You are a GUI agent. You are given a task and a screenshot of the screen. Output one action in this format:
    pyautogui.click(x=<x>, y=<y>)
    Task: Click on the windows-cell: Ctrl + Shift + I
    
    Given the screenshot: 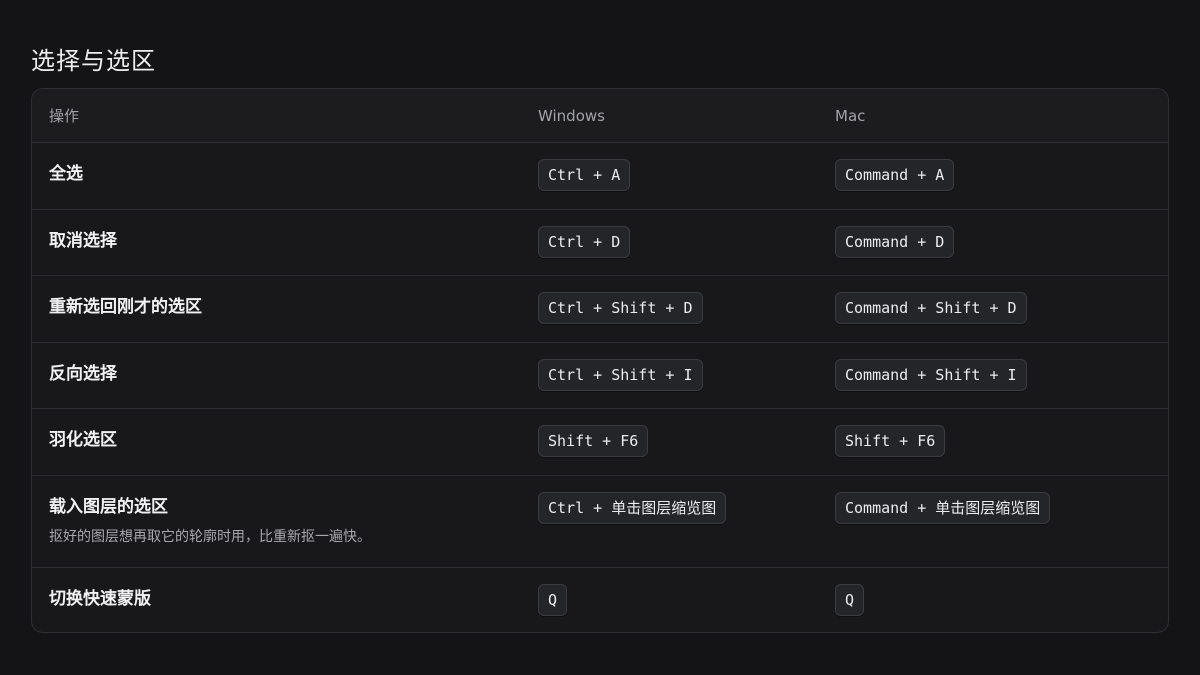 What is the action you would take?
    pyautogui.click(x=686, y=375)
    